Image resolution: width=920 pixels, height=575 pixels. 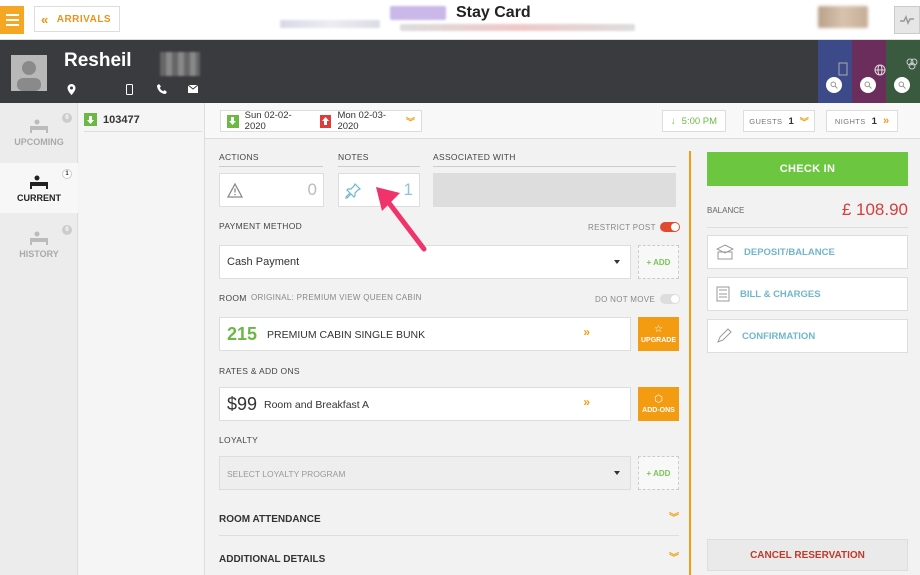 What do you see at coordinates (336, 297) in the screenshot?
I see `room-original: ORIGINAL: PREMIUM VIEW QUEEN CABIN` at bounding box center [336, 297].